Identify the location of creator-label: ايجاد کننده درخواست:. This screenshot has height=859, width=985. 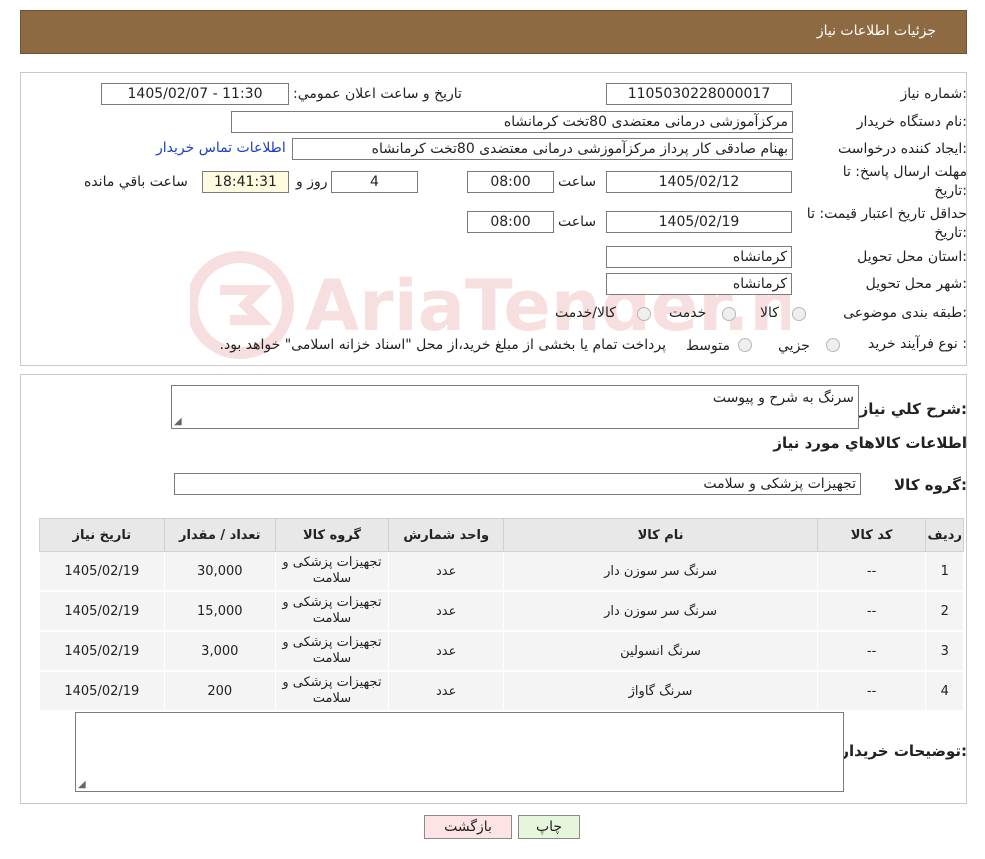
(902, 149).